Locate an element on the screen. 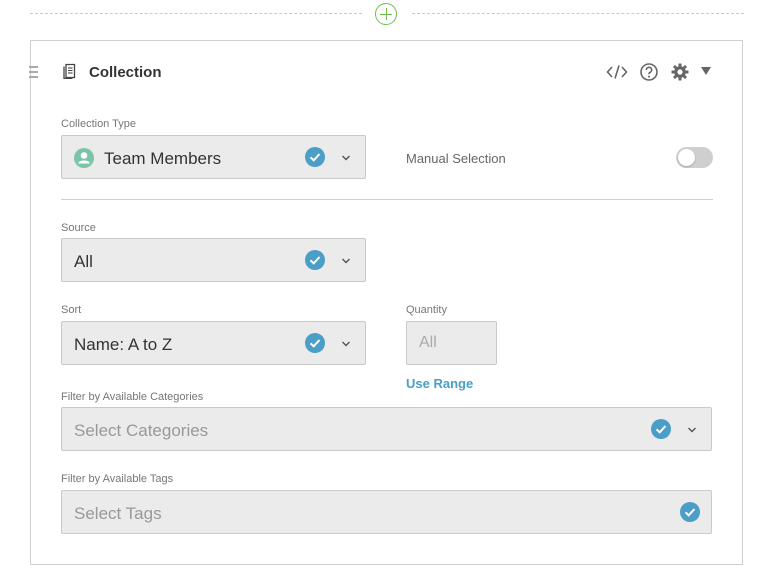  source-label: Source is located at coordinates (78, 228).